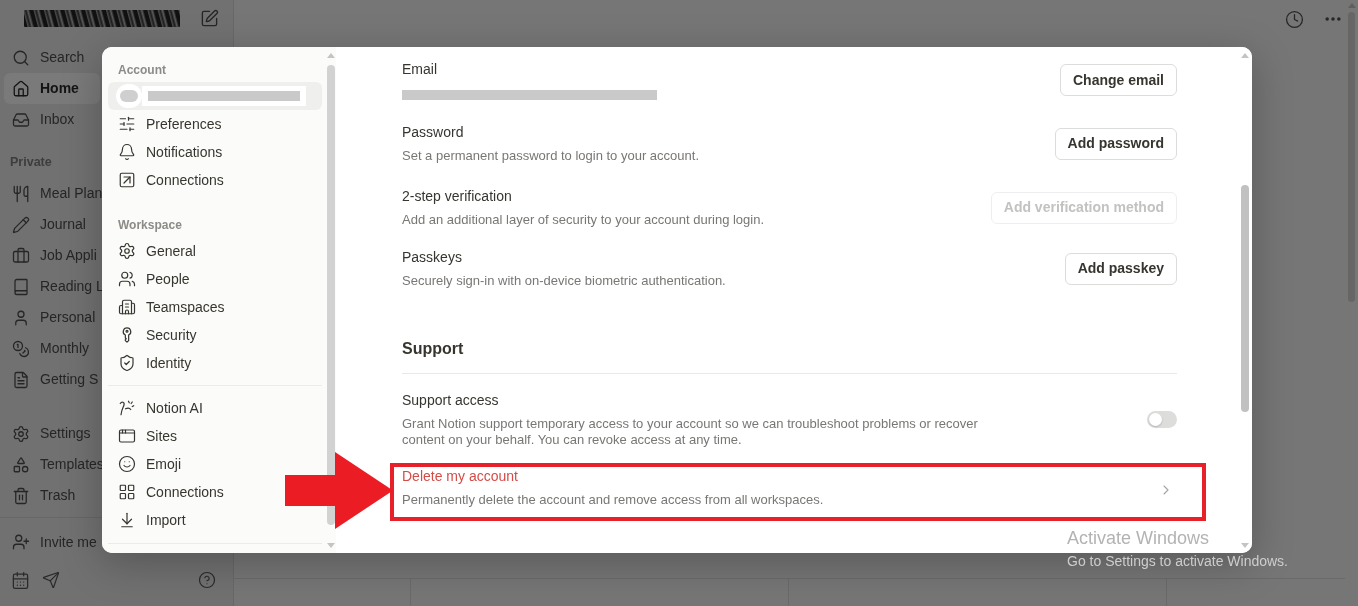 This screenshot has height=606, width=1358. What do you see at coordinates (127, 279) in the screenshot?
I see `people-icon` at bounding box center [127, 279].